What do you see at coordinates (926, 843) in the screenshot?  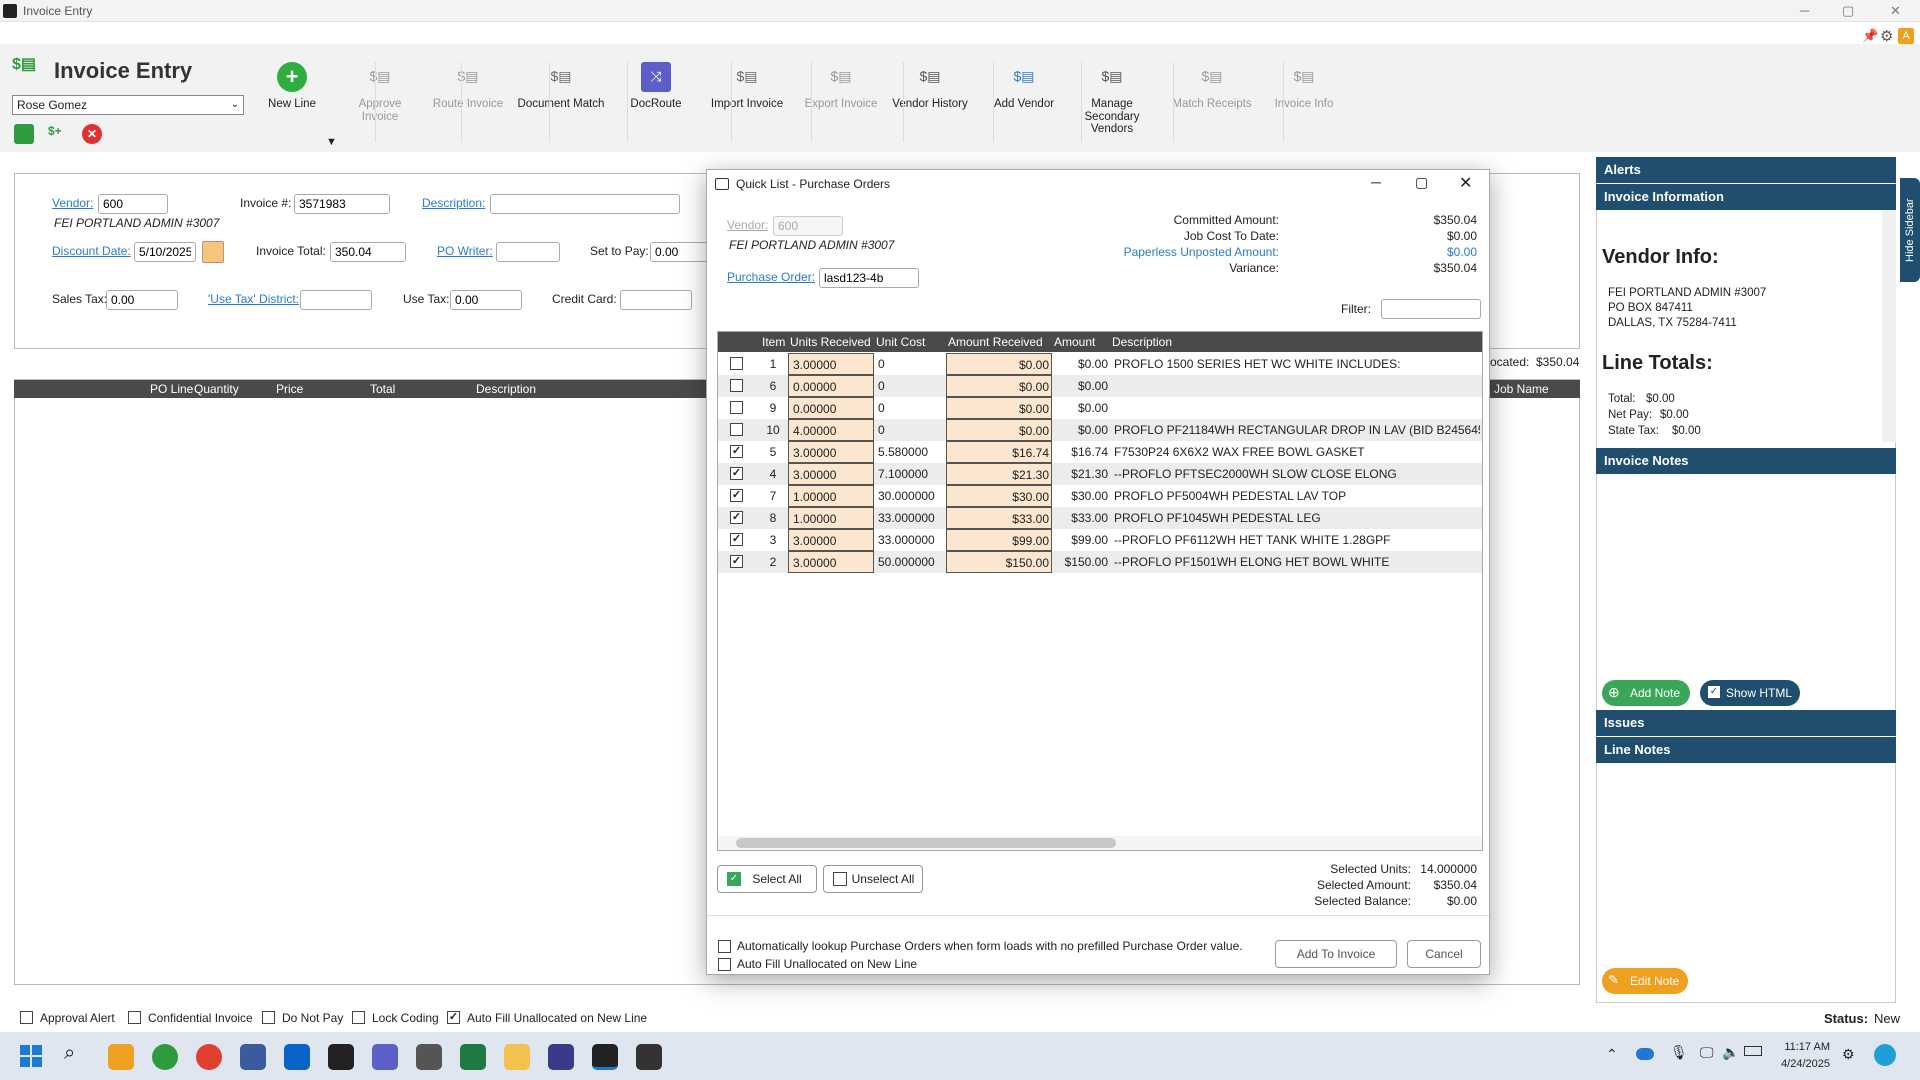 I see `scrollbar-thumb` at bounding box center [926, 843].